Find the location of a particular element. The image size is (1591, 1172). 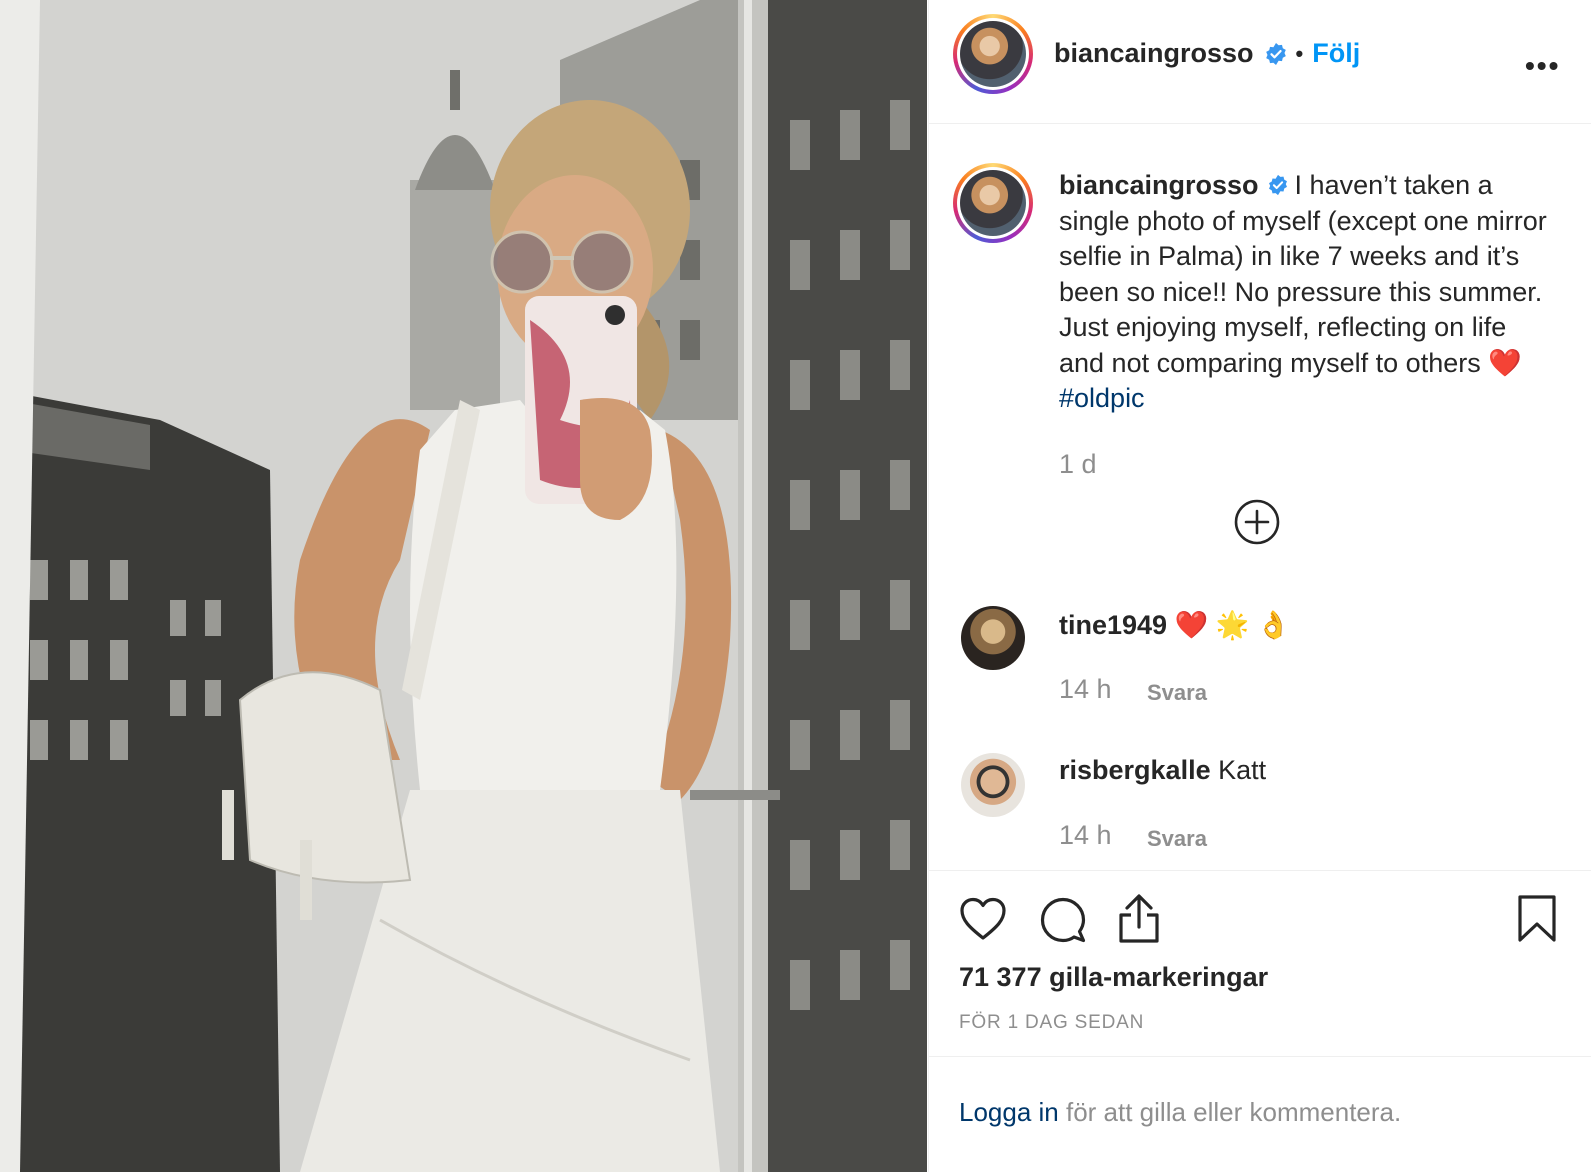

comment-icon is located at coordinates (1063, 922).